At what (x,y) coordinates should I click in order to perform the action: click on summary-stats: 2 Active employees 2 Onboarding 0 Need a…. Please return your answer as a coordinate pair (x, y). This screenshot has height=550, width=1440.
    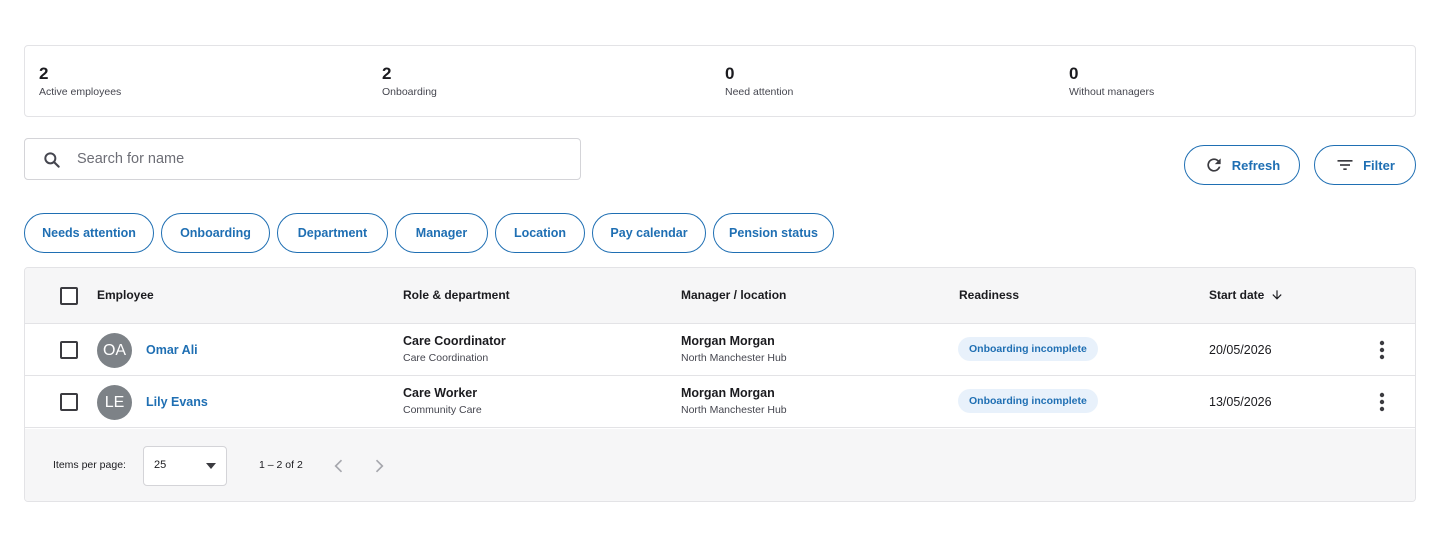
    Looking at the image, I should click on (720, 81).